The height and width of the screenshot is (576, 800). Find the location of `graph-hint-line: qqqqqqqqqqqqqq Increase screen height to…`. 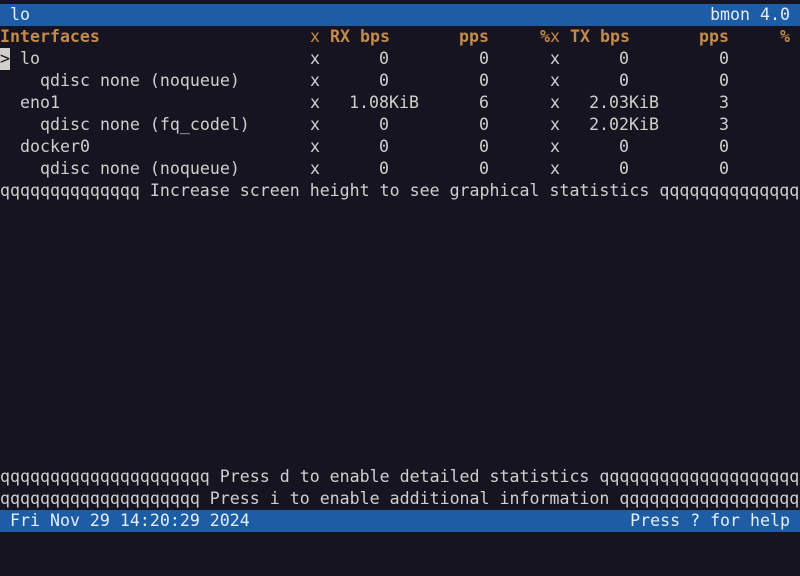

graph-hint-line: qqqqqqqqqqqqqq Increase screen height to… is located at coordinates (400, 191).